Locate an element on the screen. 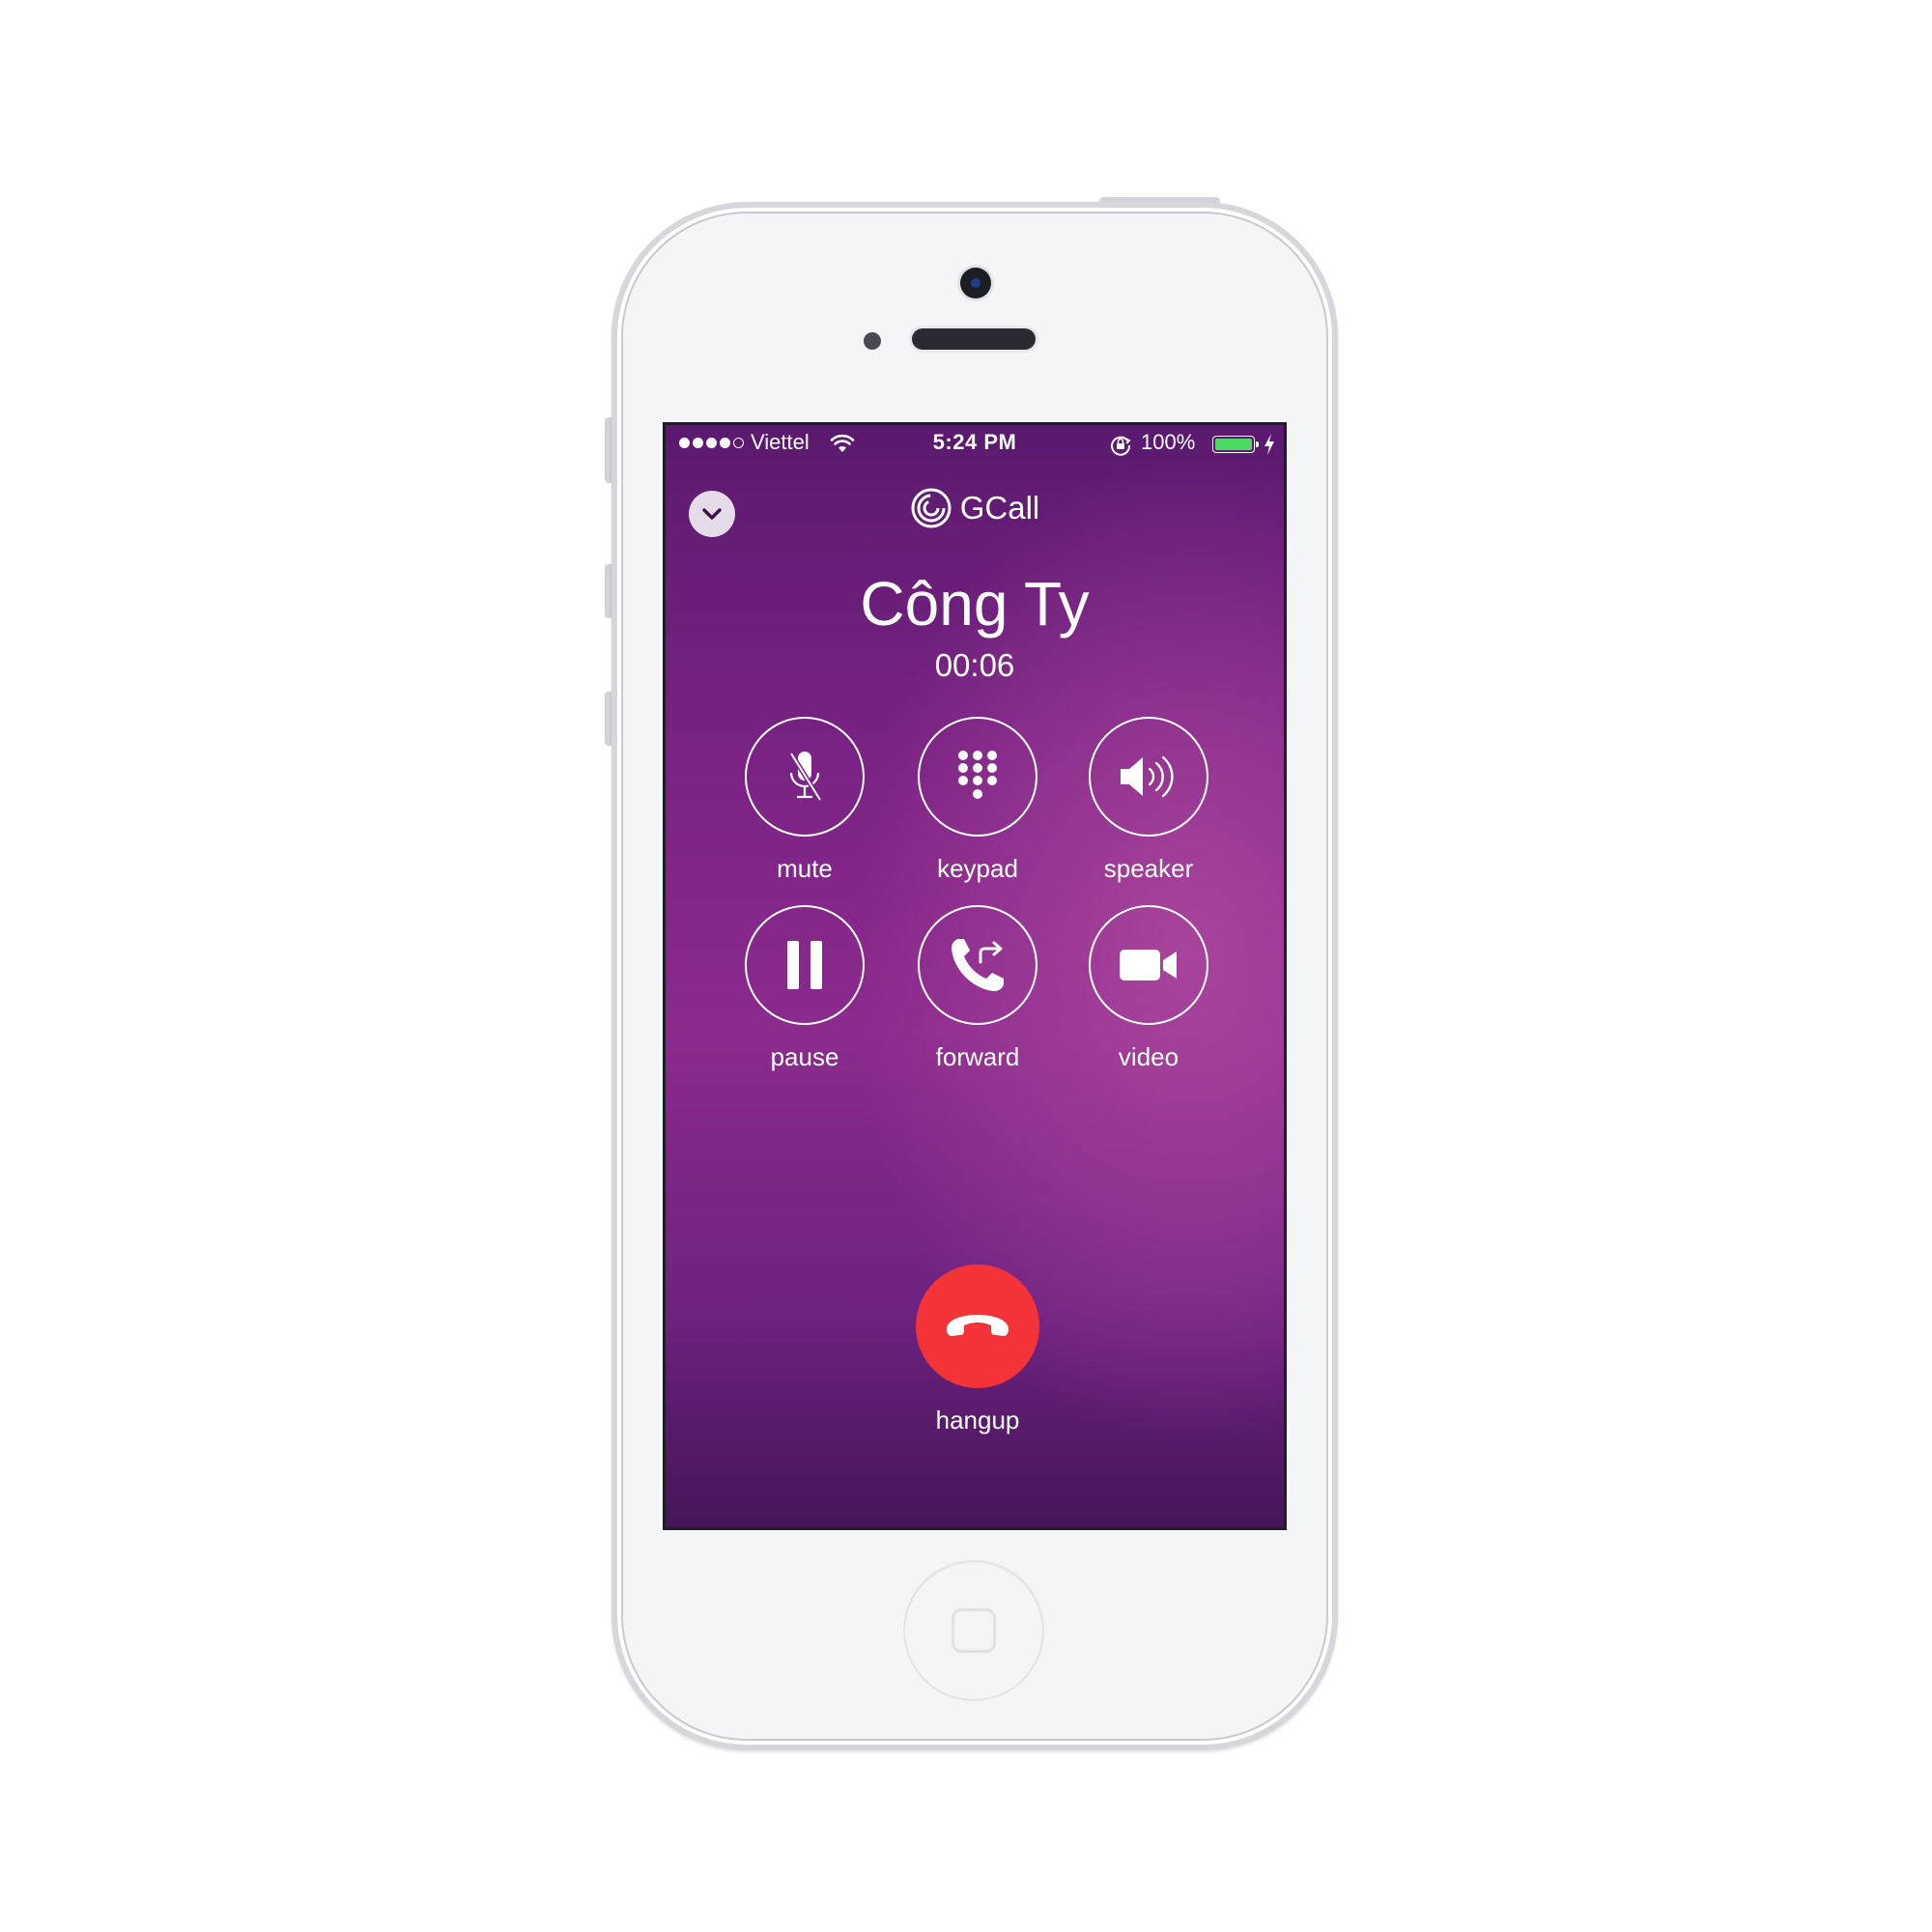 The height and width of the screenshot is (1932, 1932). caller-name: Công Ty is located at coordinates (975, 604).